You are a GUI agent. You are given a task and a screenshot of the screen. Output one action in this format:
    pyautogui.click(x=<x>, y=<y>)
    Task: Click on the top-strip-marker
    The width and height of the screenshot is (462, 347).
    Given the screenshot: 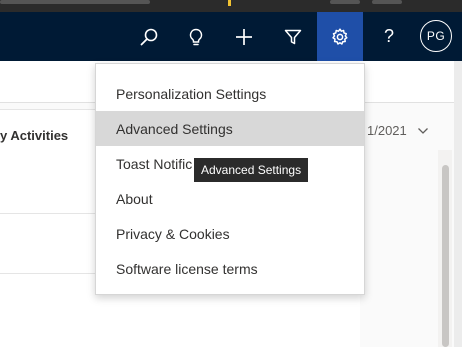 What is the action you would take?
    pyautogui.click(x=229, y=3)
    